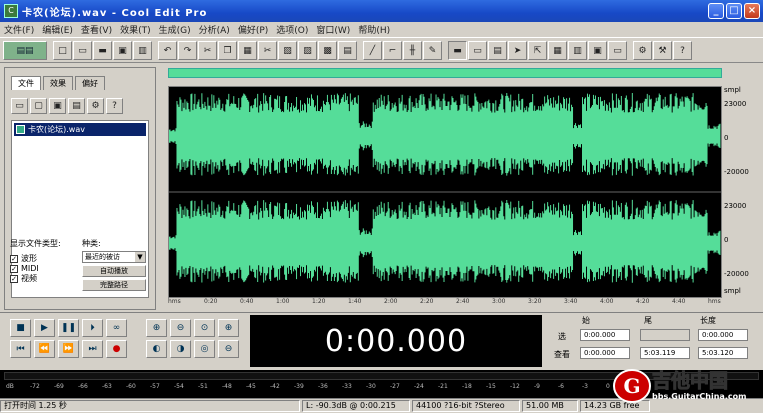  What do you see at coordinates (267, 50) in the screenshot?
I see `paste-mix-icon: ✂` at bounding box center [267, 50].